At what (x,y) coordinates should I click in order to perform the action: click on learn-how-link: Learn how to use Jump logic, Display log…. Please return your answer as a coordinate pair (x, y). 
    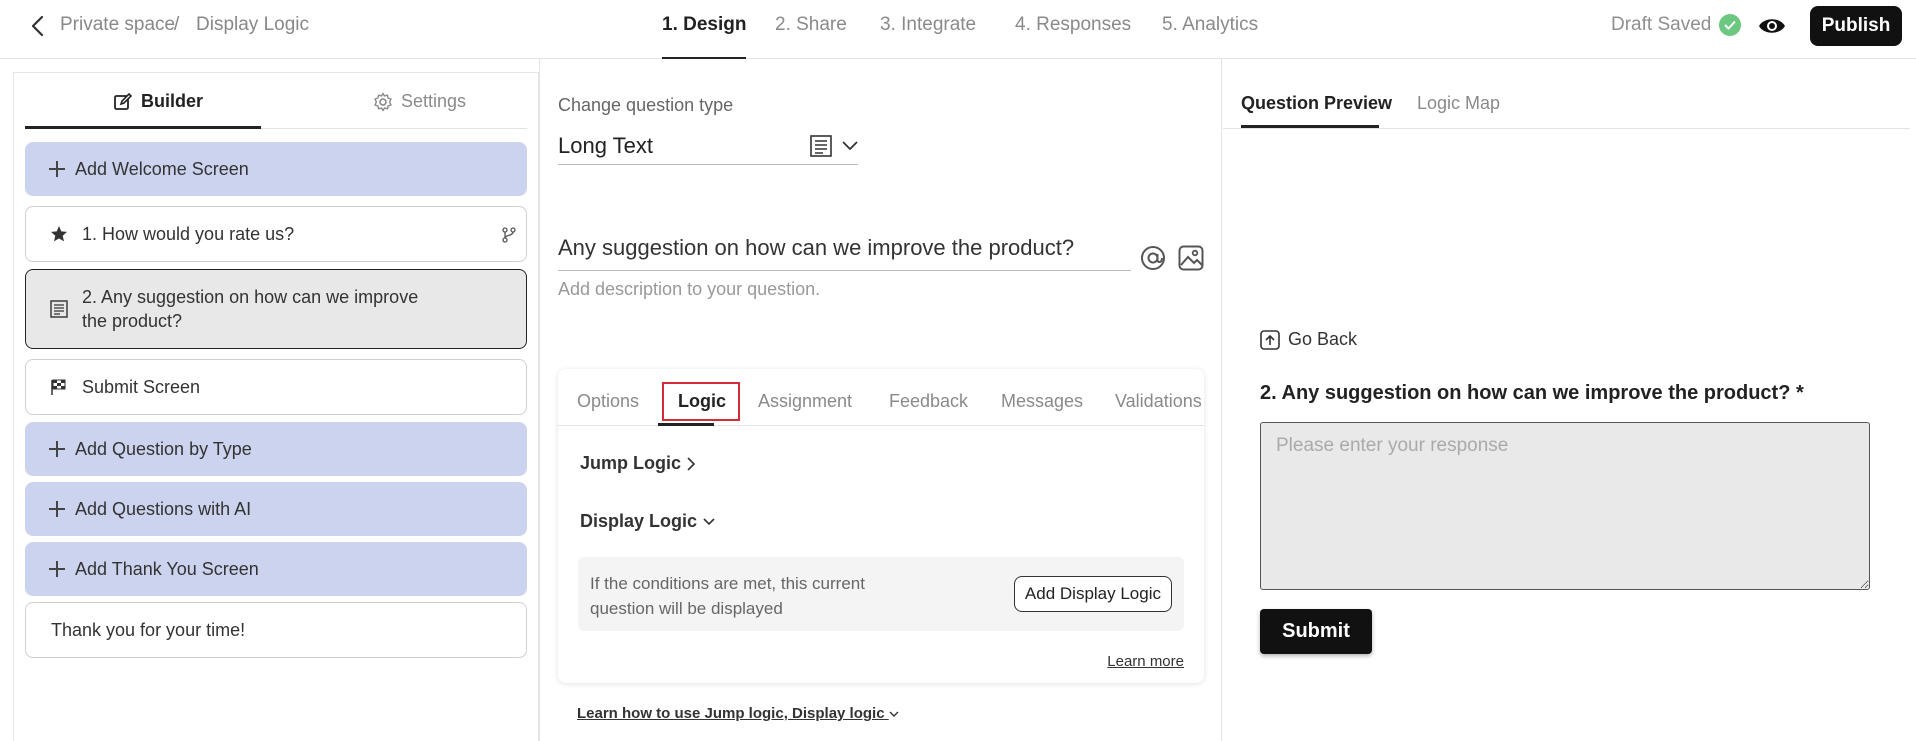
    Looking at the image, I should click on (738, 713).